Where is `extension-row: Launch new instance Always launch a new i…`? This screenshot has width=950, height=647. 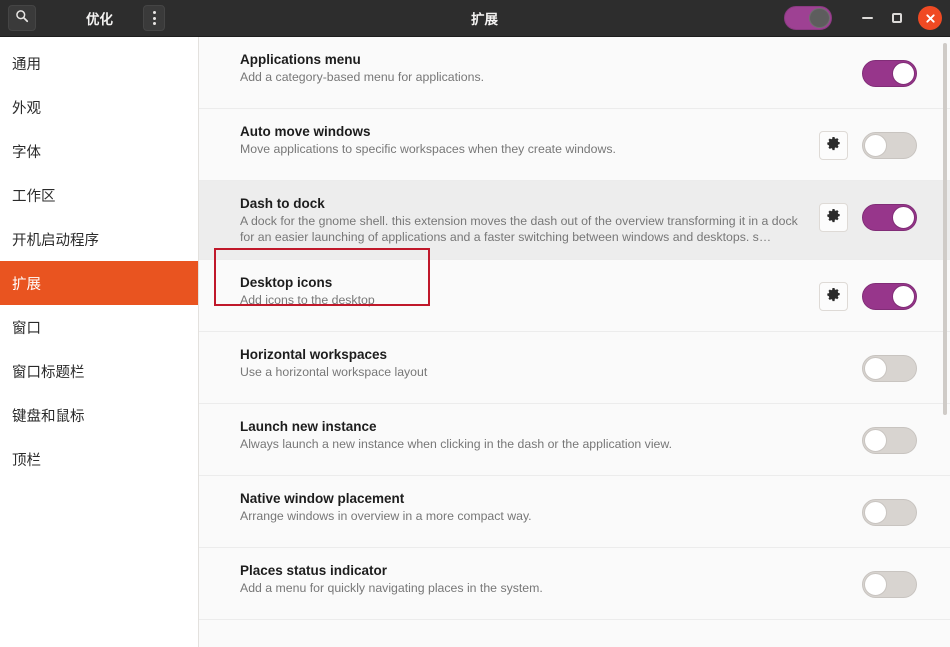
extension-row: Launch new instance Always launch a new i… is located at coordinates (574, 440).